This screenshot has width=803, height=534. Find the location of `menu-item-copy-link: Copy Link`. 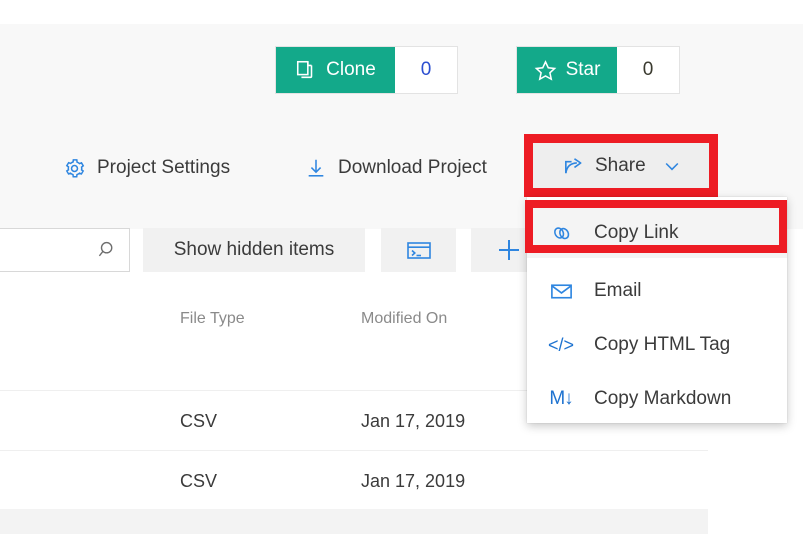

menu-item-copy-link: Copy Link is located at coordinates (657, 233).